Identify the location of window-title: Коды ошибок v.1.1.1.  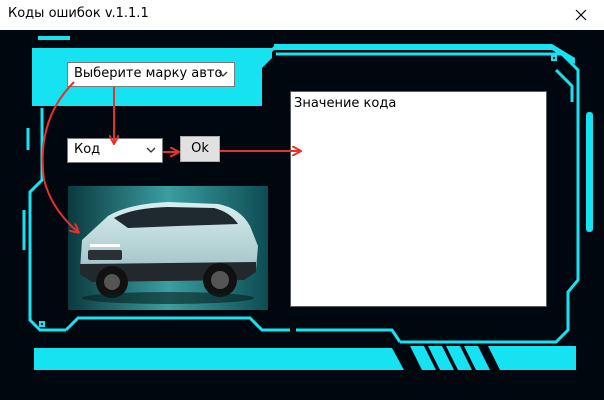
(78, 13).